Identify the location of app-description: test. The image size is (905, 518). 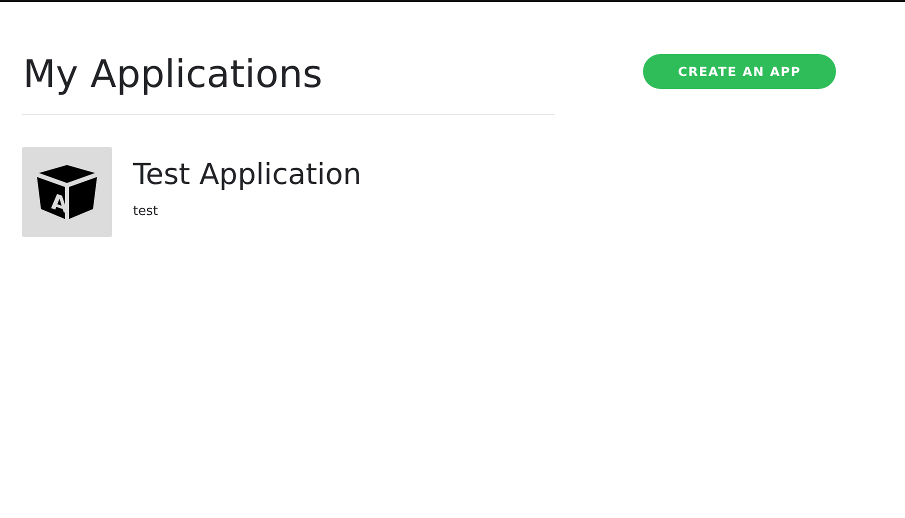
(146, 212).